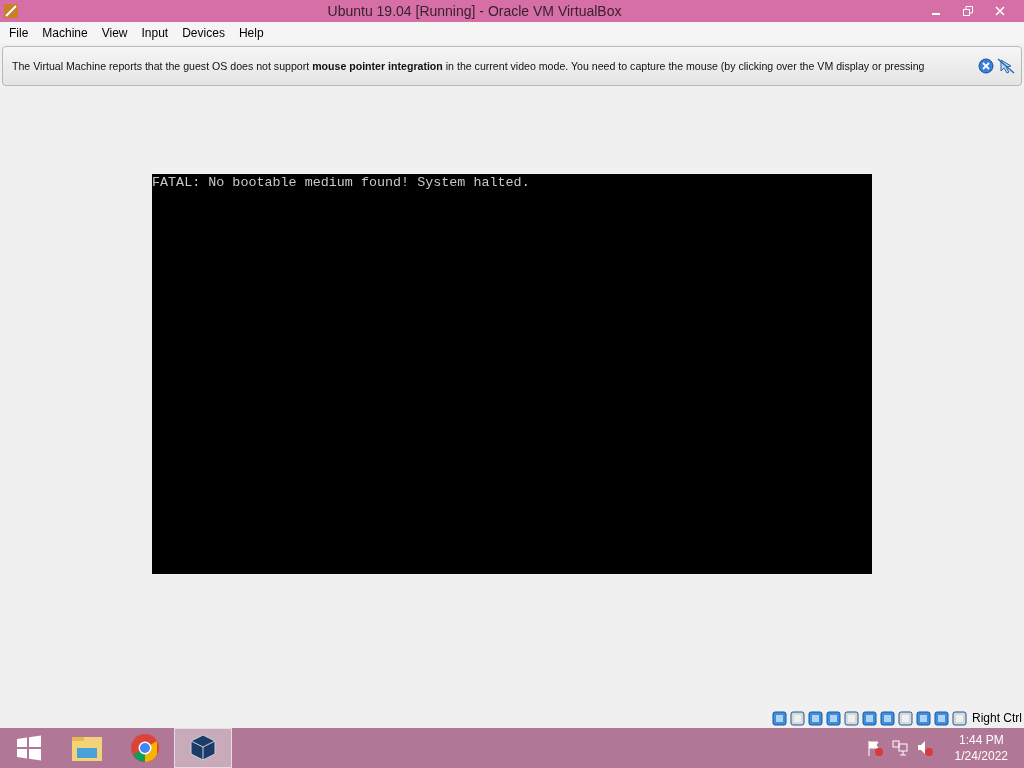 The width and height of the screenshot is (1024, 768). Describe the element at coordinates (997, 718) in the screenshot. I see `host-key-label: Right Ctrl` at that location.